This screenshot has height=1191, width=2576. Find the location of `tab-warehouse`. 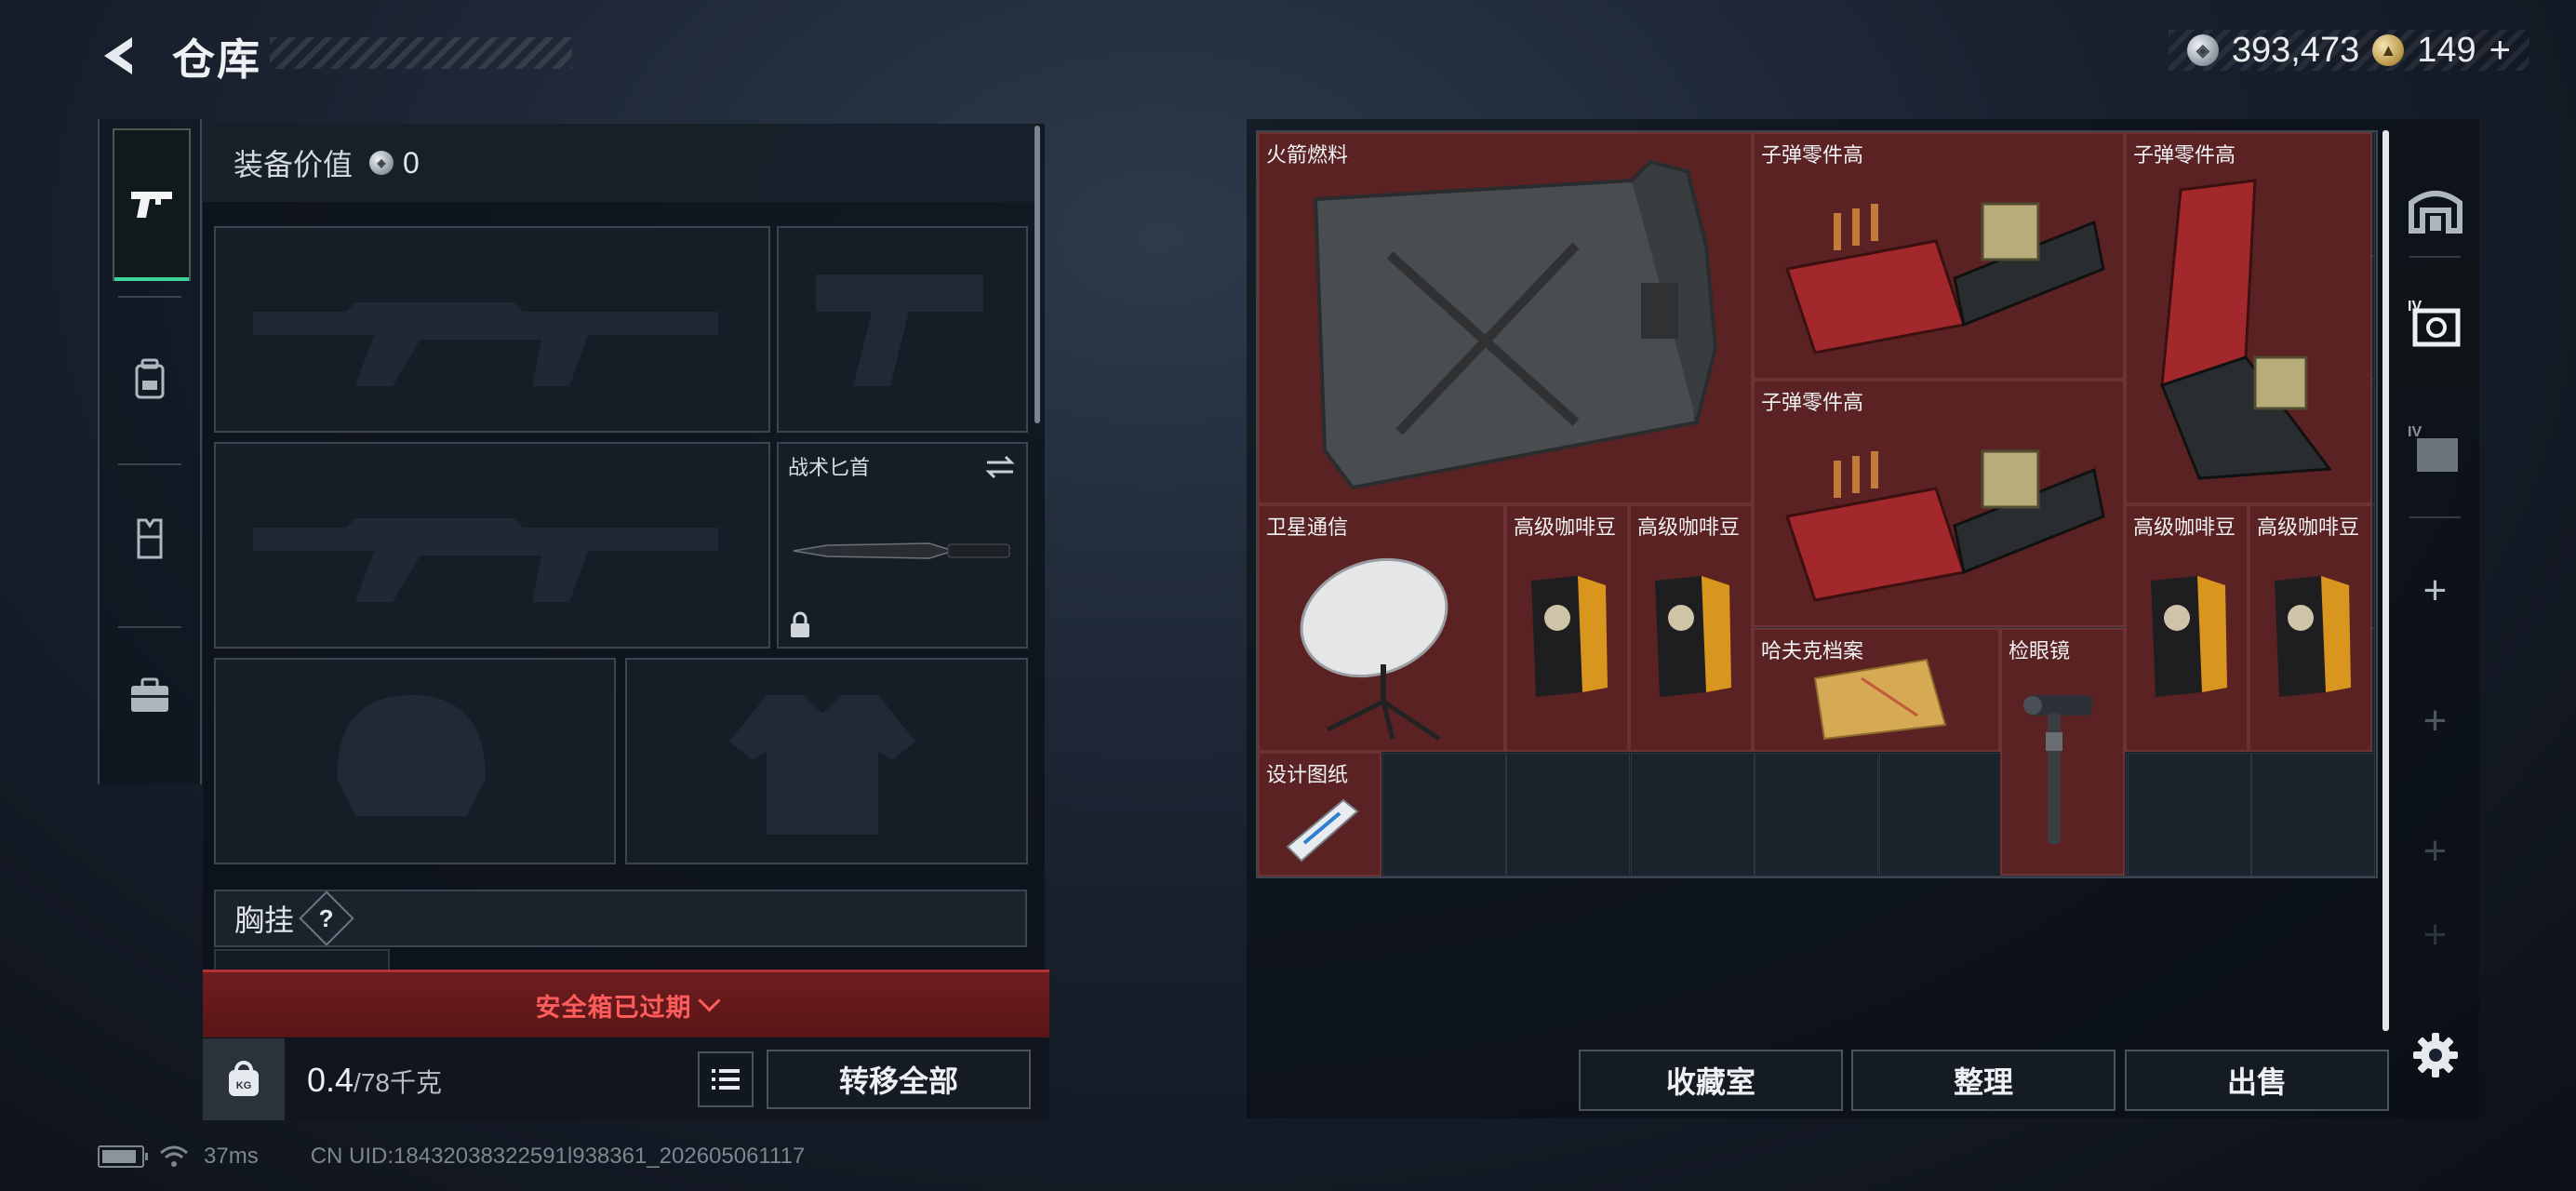

tab-warehouse is located at coordinates (2435, 209).